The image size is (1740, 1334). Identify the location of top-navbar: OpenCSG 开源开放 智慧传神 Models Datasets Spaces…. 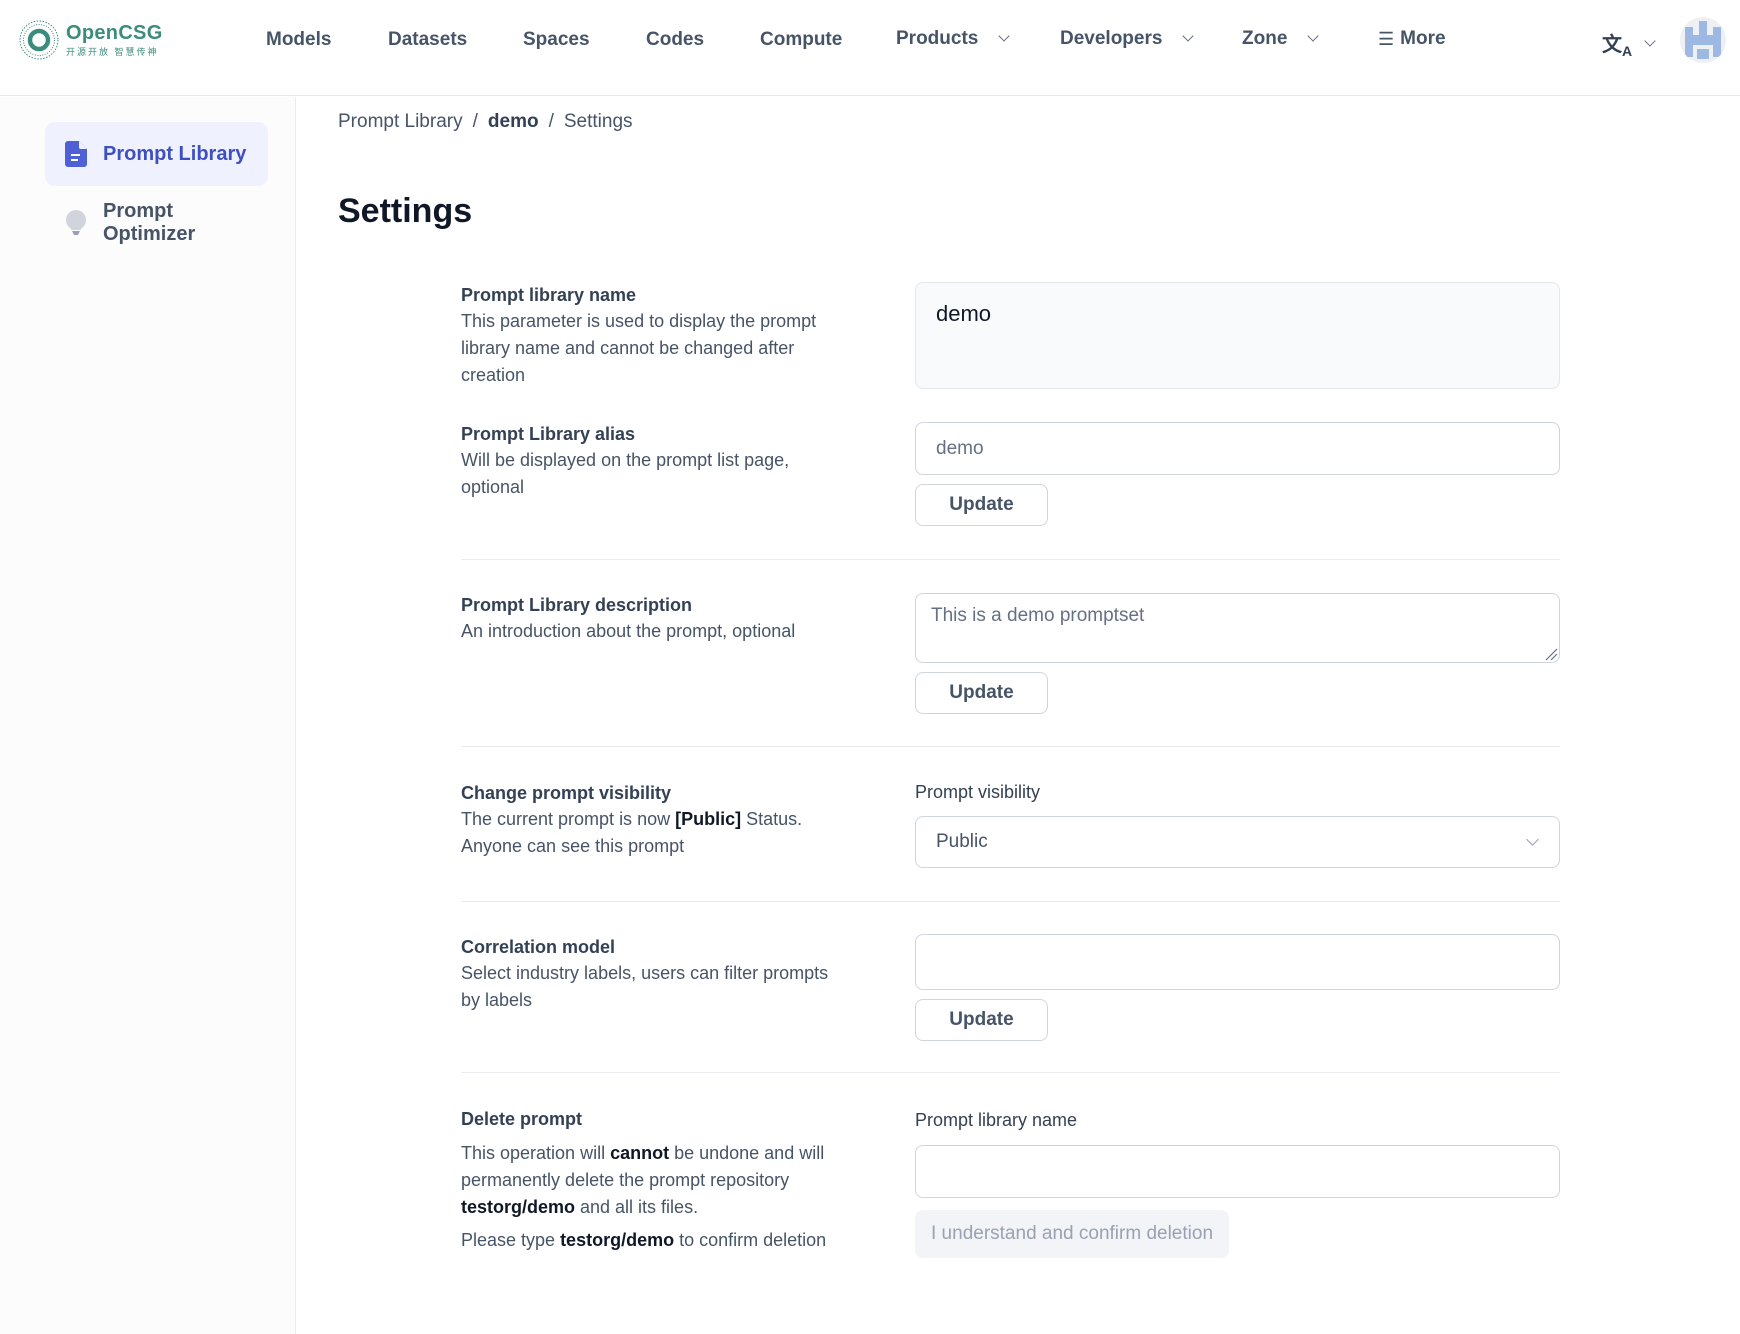
(870, 48).